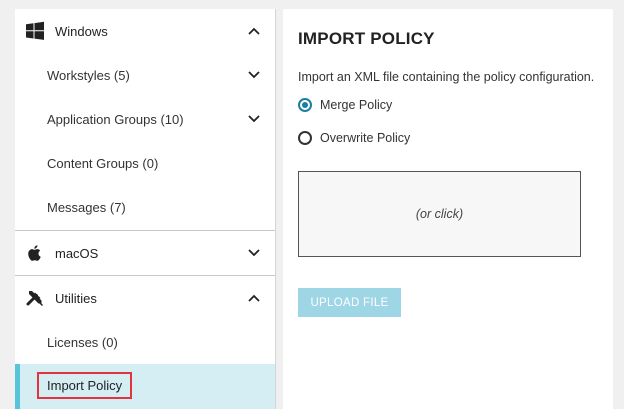 This screenshot has height=409, width=624. What do you see at coordinates (365, 138) in the screenshot?
I see `overwrite-policy-label: Overwrite Policy` at bounding box center [365, 138].